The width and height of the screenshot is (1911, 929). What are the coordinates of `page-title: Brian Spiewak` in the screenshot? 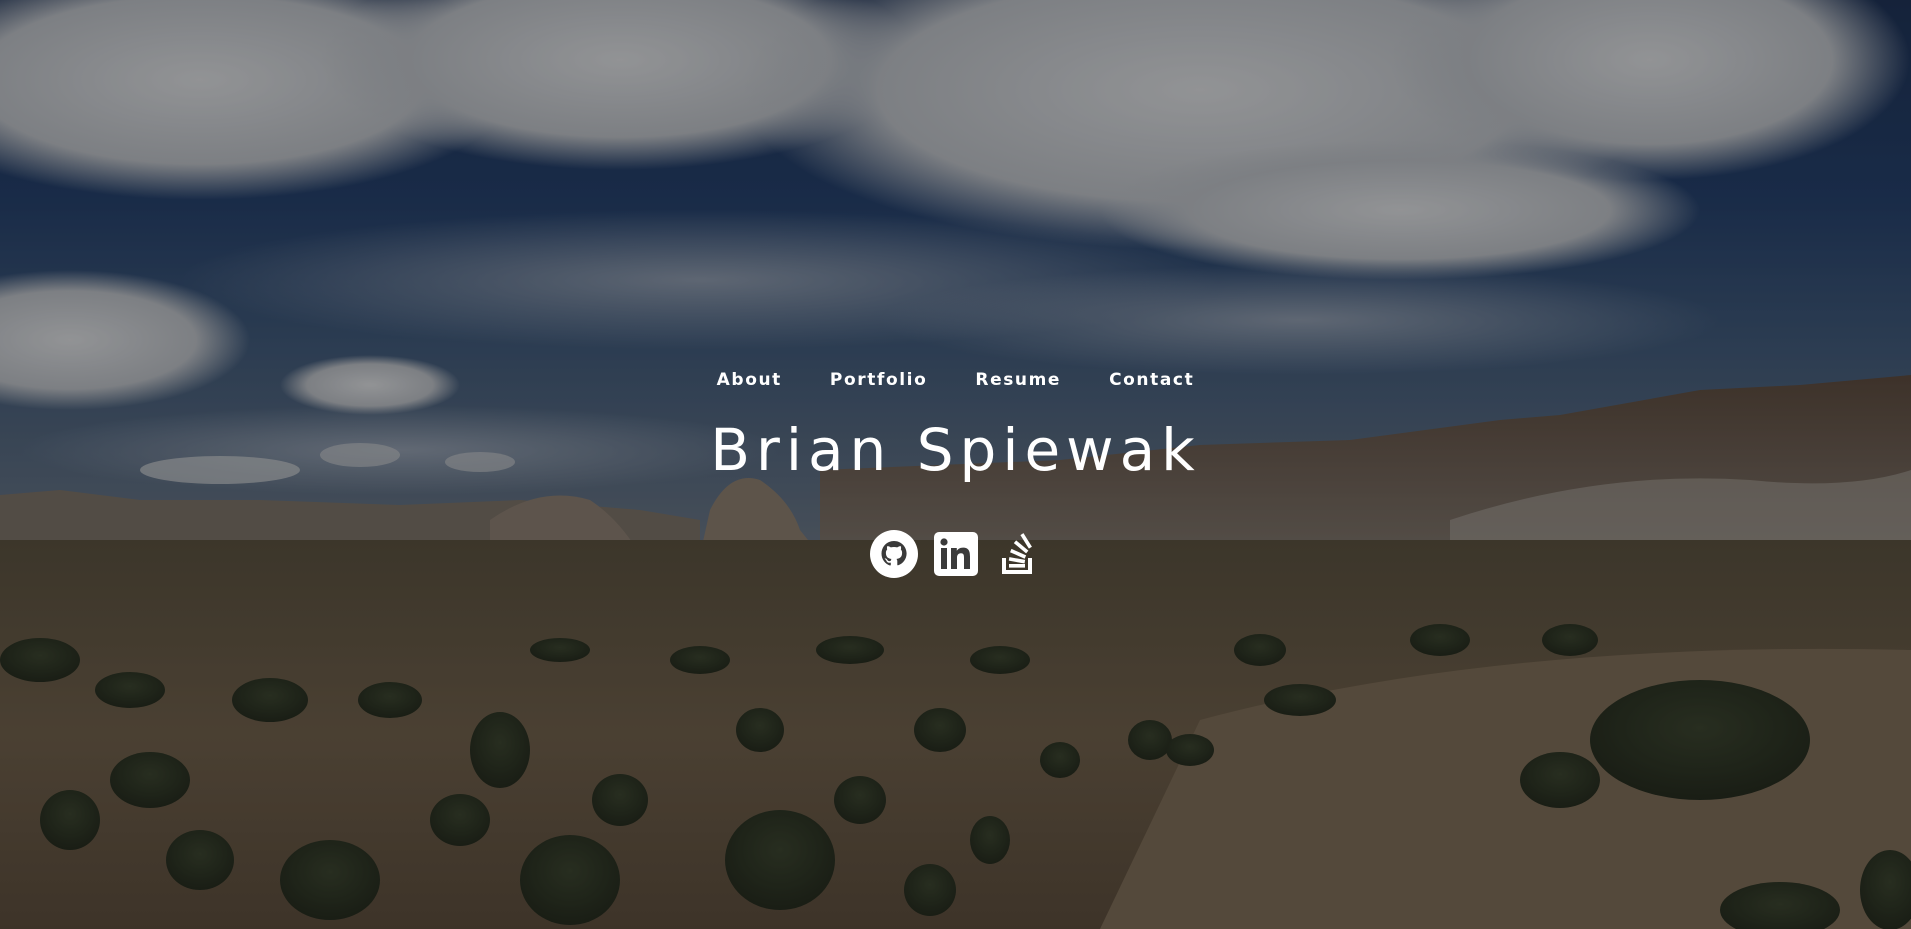 It's located at (955, 450).